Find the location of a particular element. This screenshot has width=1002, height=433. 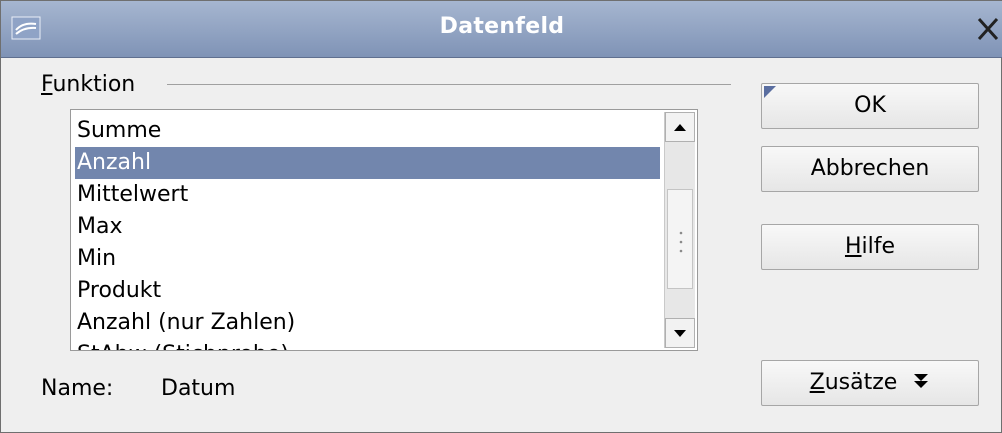

scroll-down-button is located at coordinates (680, 333).